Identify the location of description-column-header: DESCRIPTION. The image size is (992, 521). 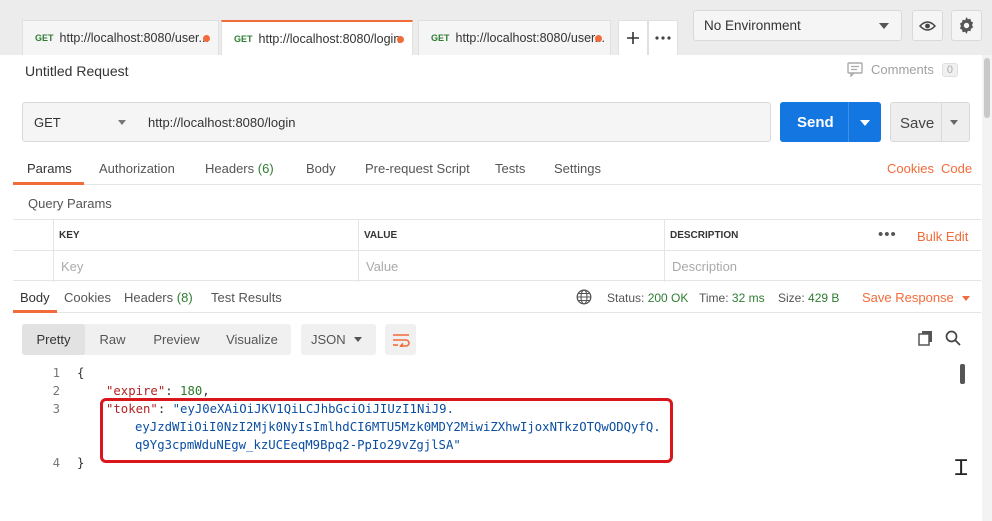
(704, 235).